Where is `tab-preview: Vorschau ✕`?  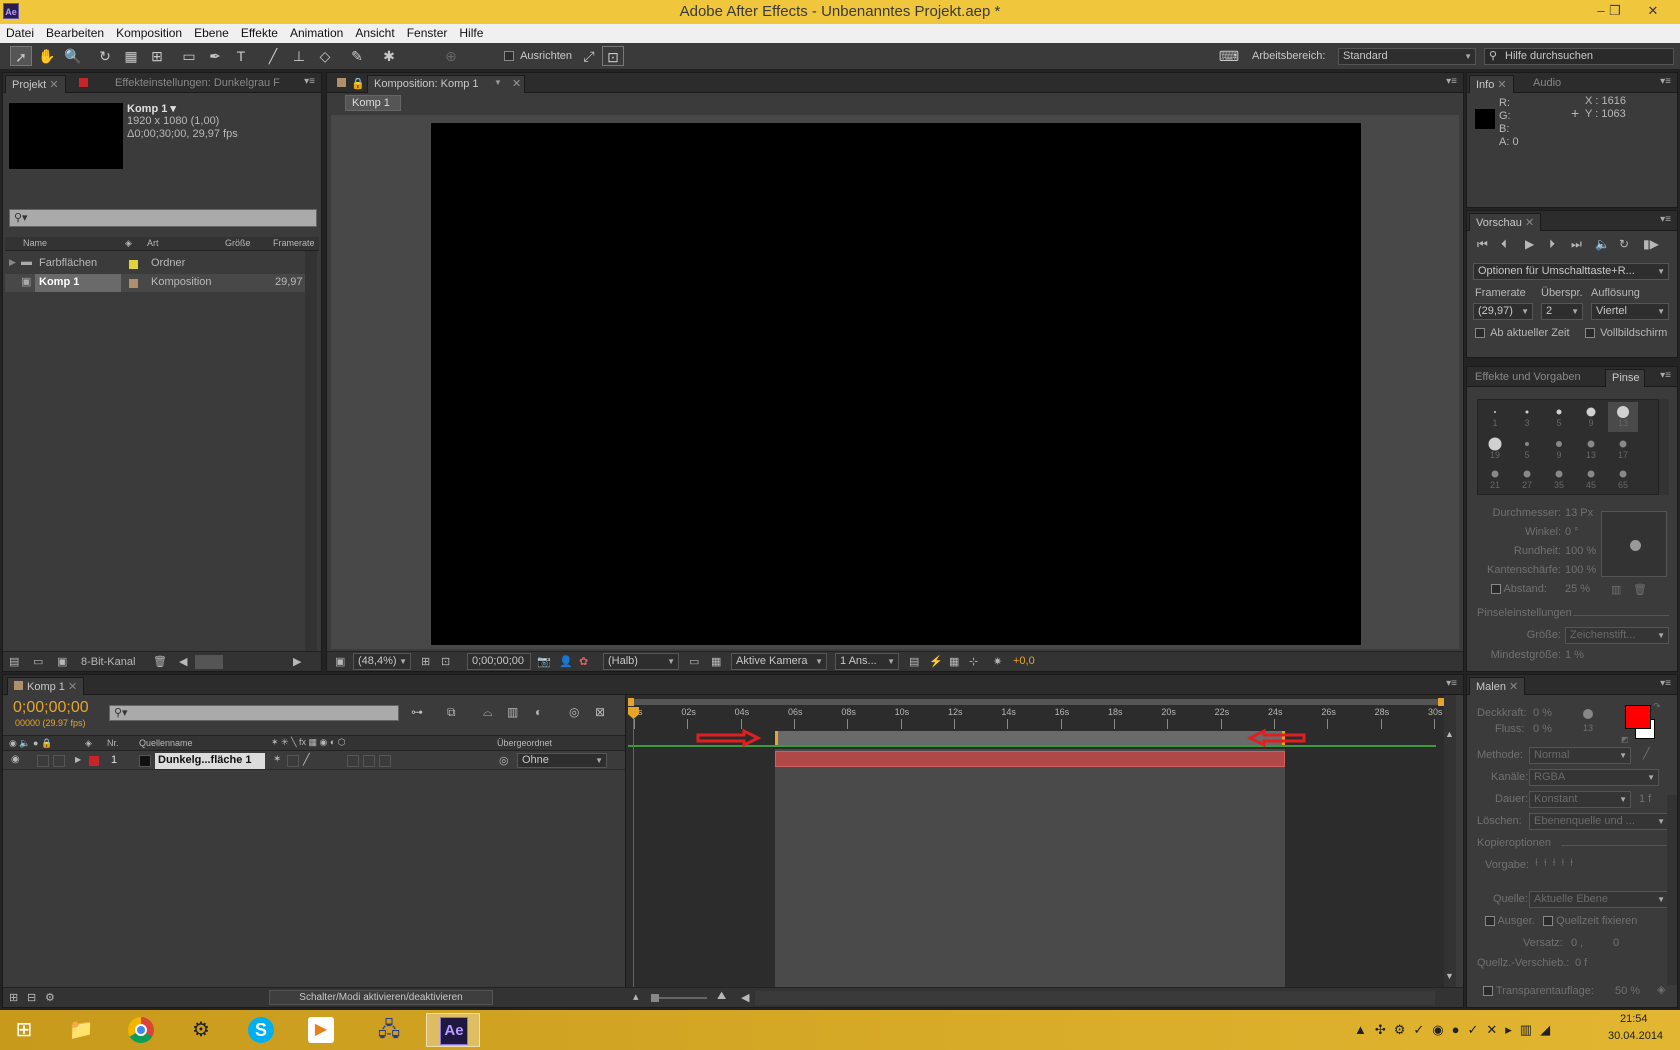 tab-preview: Vorschau ✕ is located at coordinates (1505, 222).